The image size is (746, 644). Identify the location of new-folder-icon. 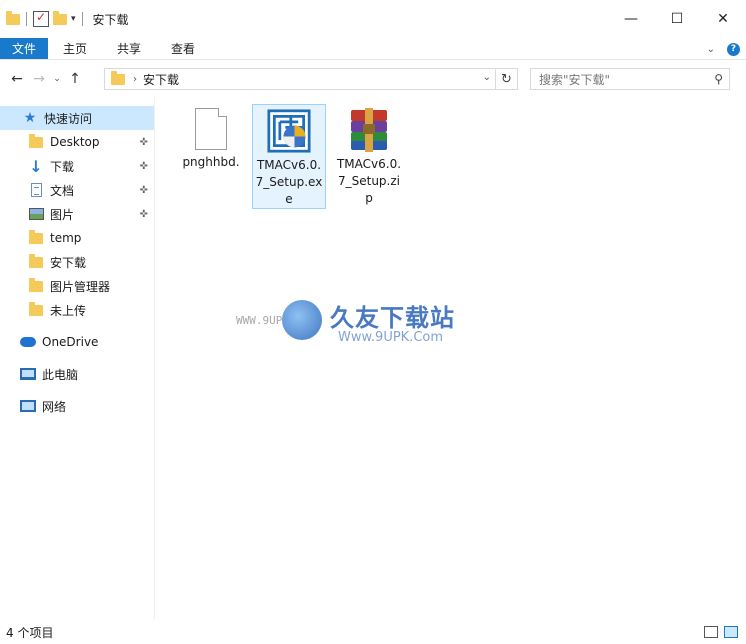
(60, 17).